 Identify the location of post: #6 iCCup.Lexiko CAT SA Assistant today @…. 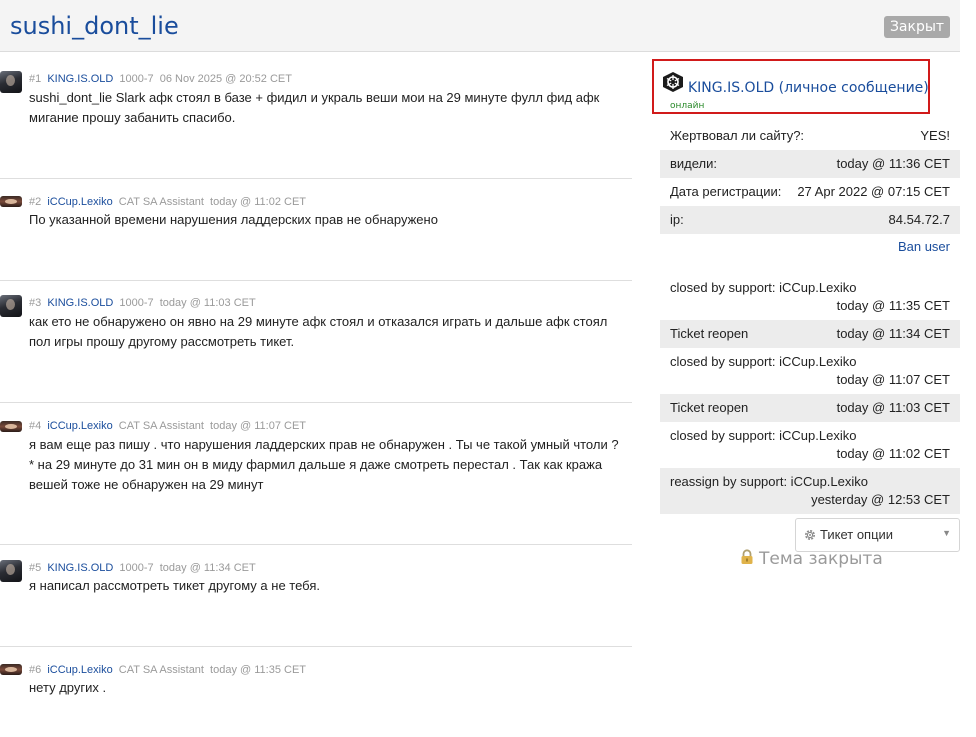
(316, 692).